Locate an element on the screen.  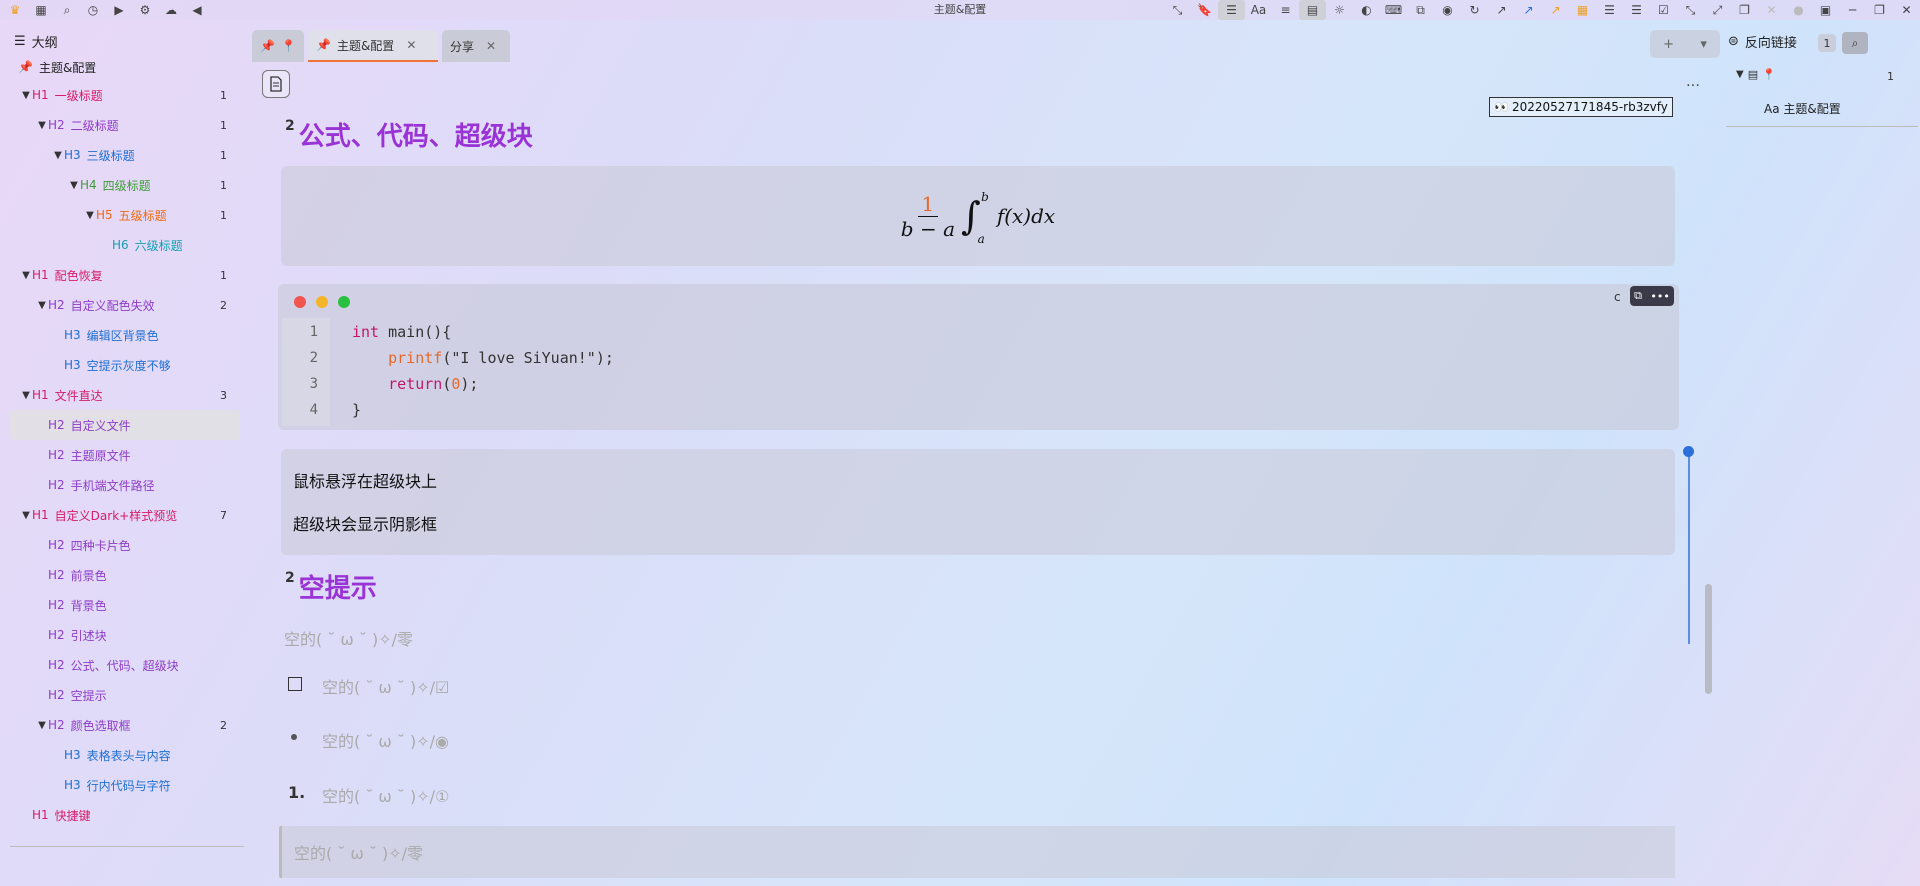
play-icon: ▶ is located at coordinates (119, 10).